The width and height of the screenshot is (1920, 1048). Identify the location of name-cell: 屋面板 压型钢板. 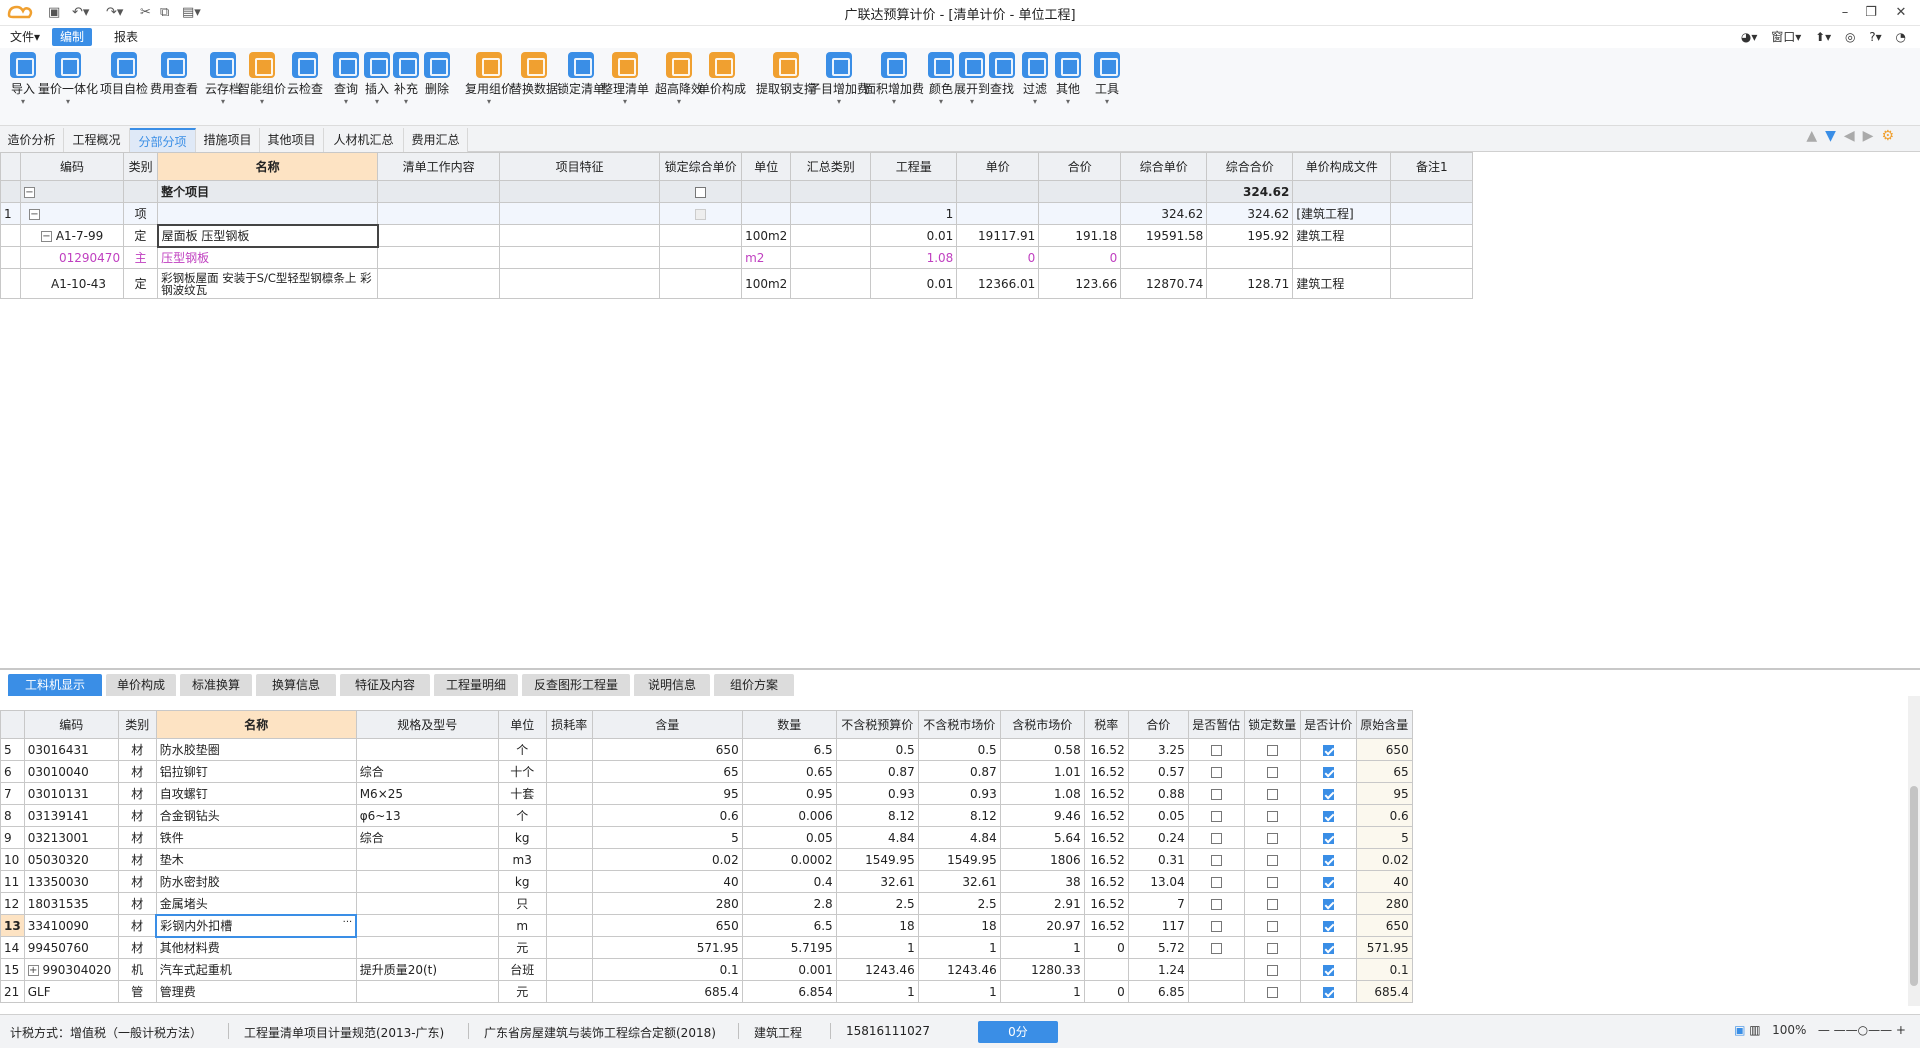
(267, 235).